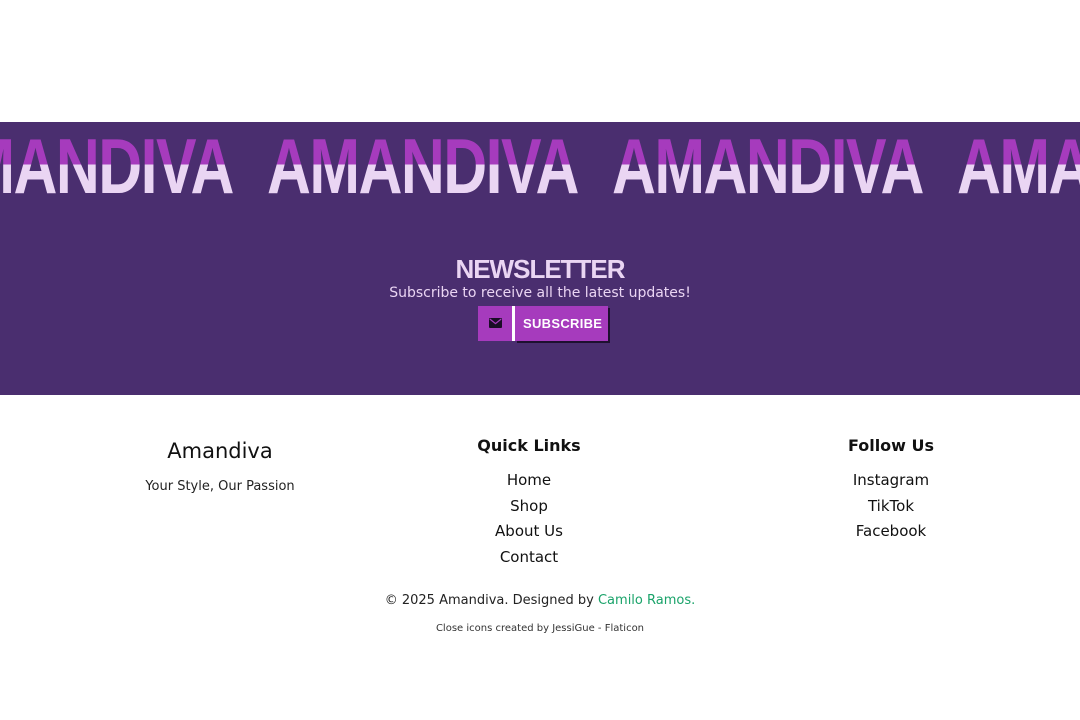  I want to click on newsletter-form: SUBSCRIBE, so click(543, 323).